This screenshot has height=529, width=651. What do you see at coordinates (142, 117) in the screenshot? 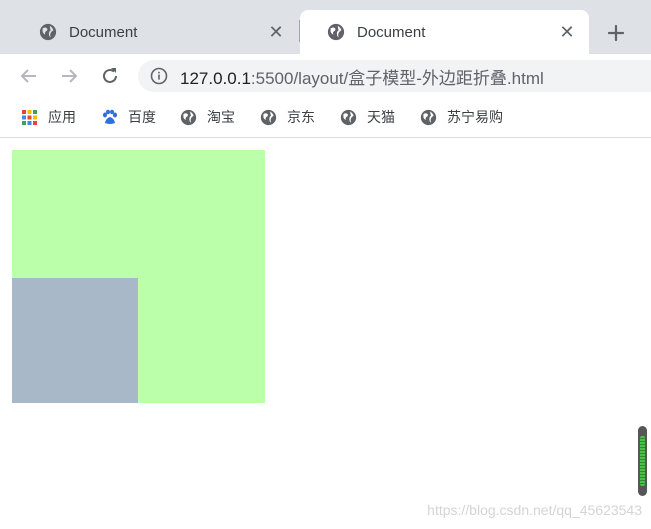
I see `bookmark-label: 百度` at bounding box center [142, 117].